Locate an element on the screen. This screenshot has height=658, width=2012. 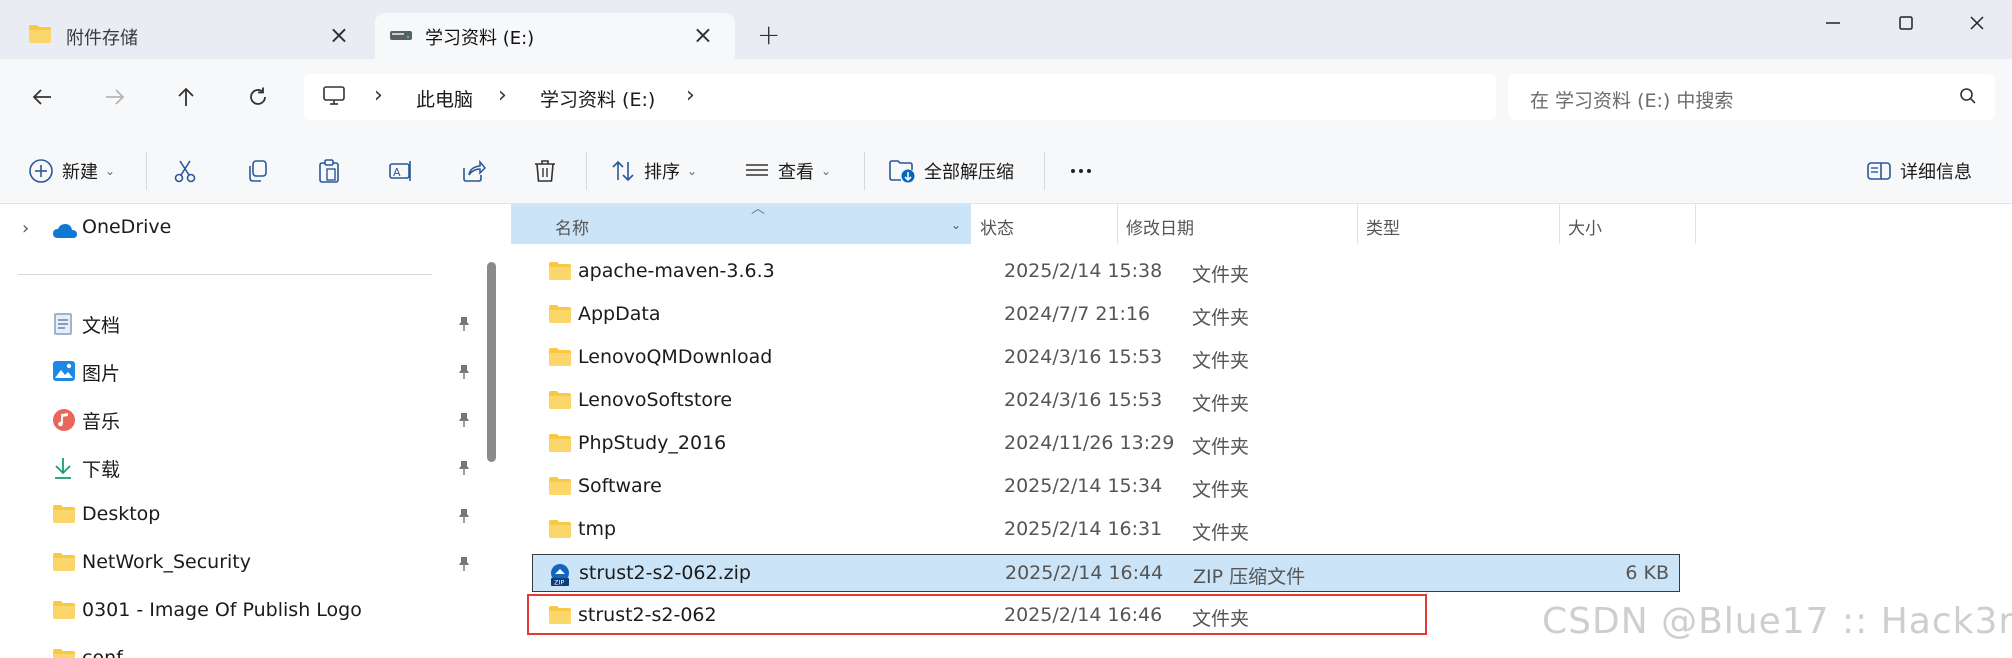
maximize-icon is located at coordinates (1906, 23).